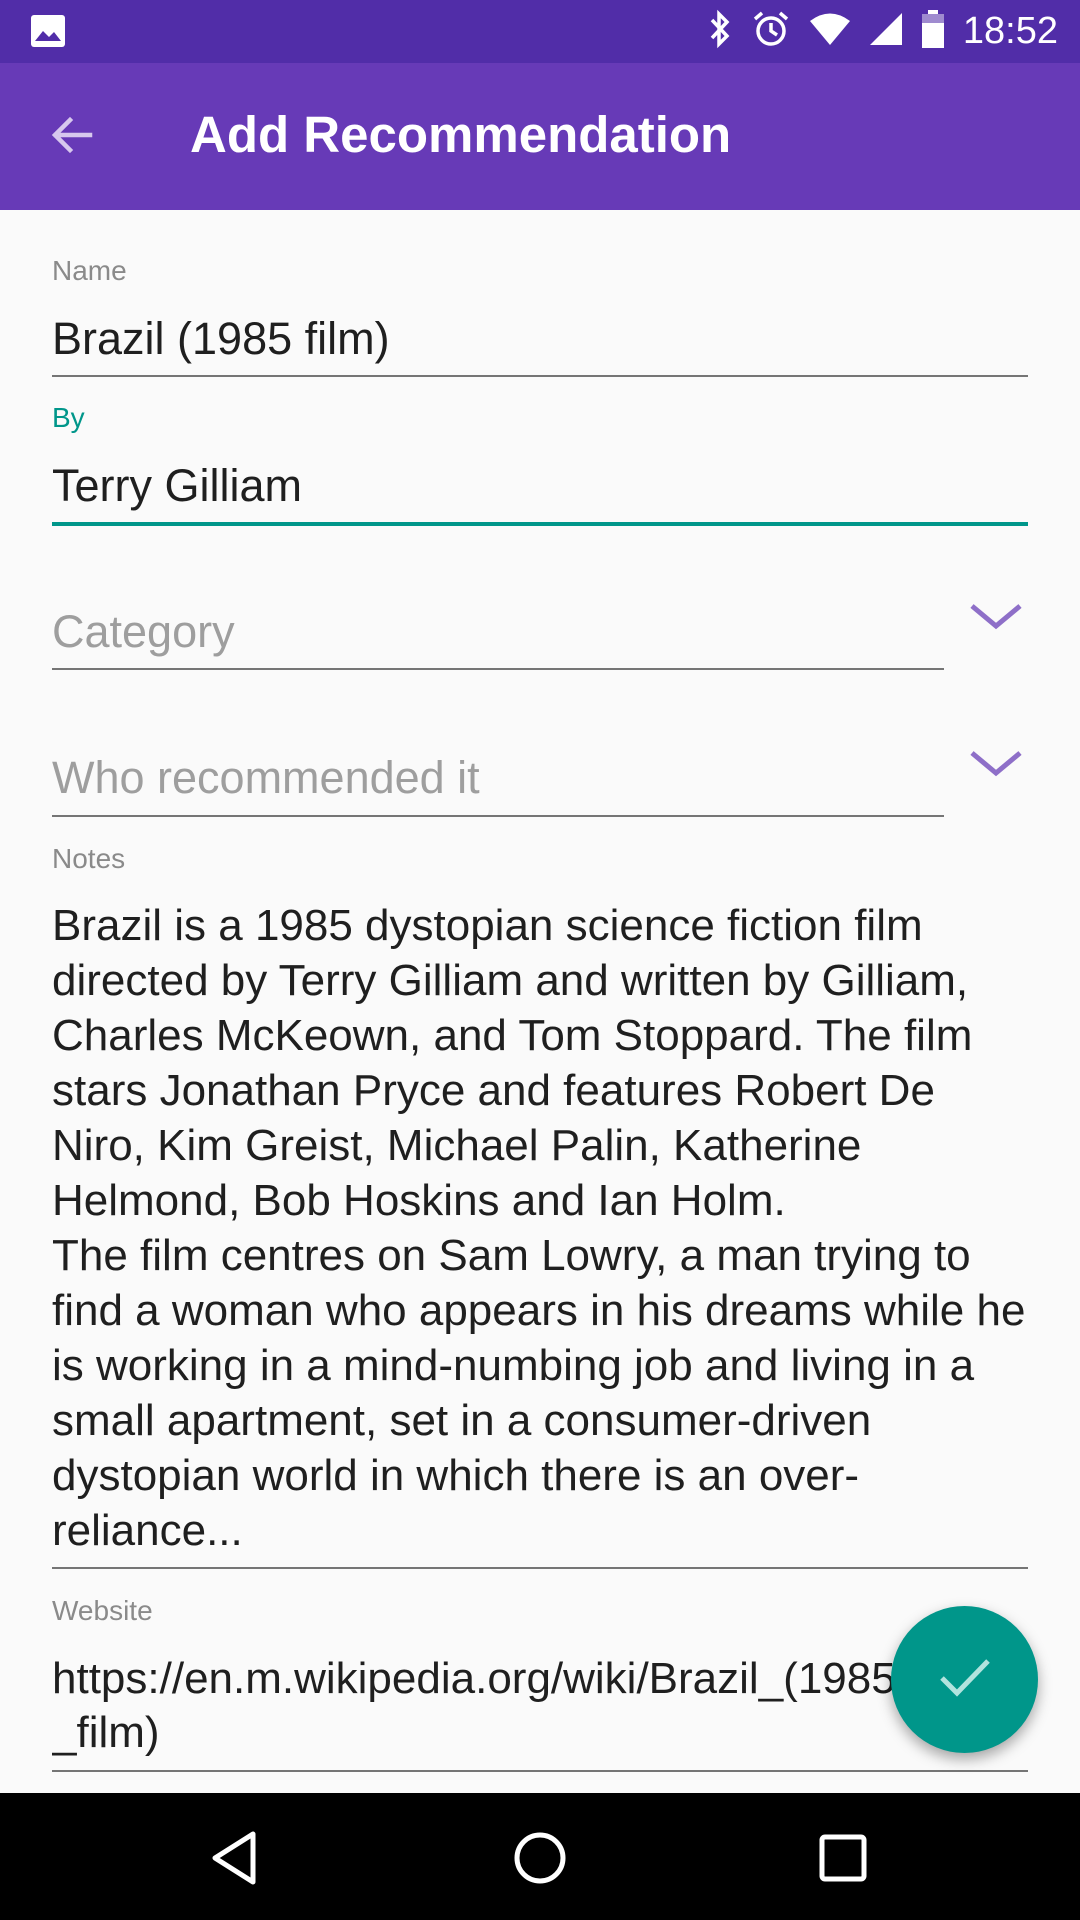 The width and height of the screenshot is (1080, 1920). Describe the element at coordinates (221, 339) in the screenshot. I see `name-input: Brazil (1985 film)` at that location.